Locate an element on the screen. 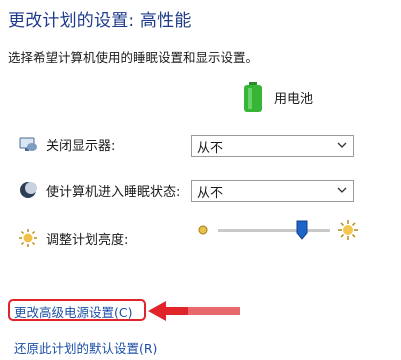 This screenshot has width=401, height=360. display-off-value: 从不 is located at coordinates (210, 148).